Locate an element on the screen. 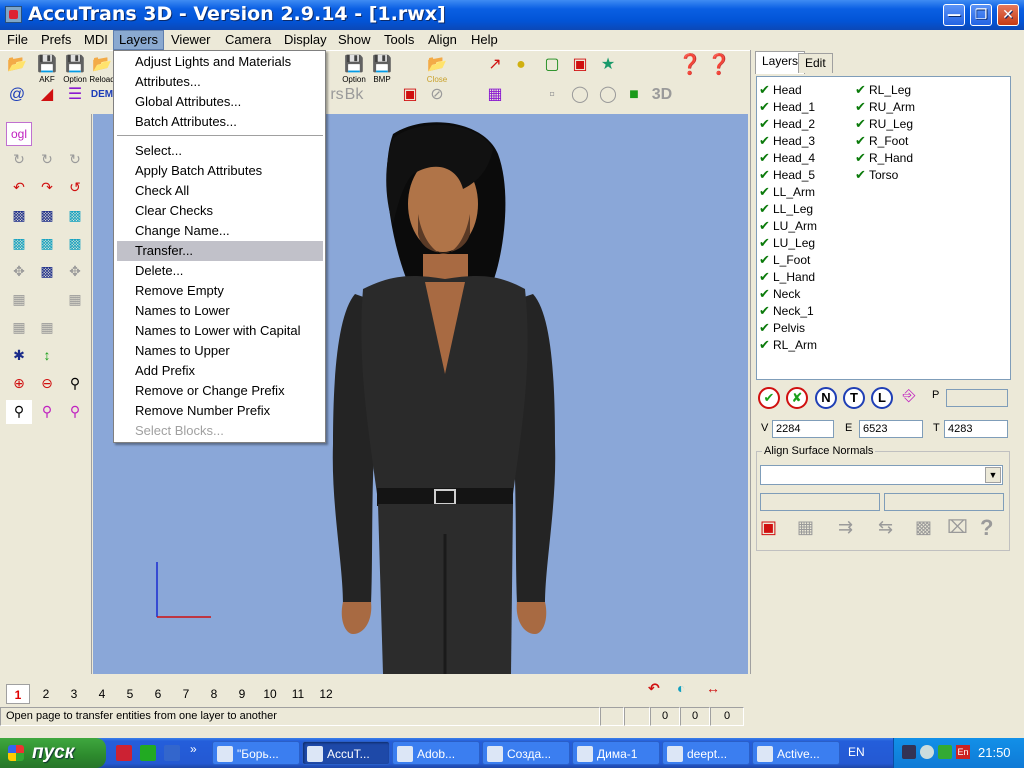 This screenshot has height=768, width=1024. axis-x-icon: ✱ is located at coordinates (19, 356).